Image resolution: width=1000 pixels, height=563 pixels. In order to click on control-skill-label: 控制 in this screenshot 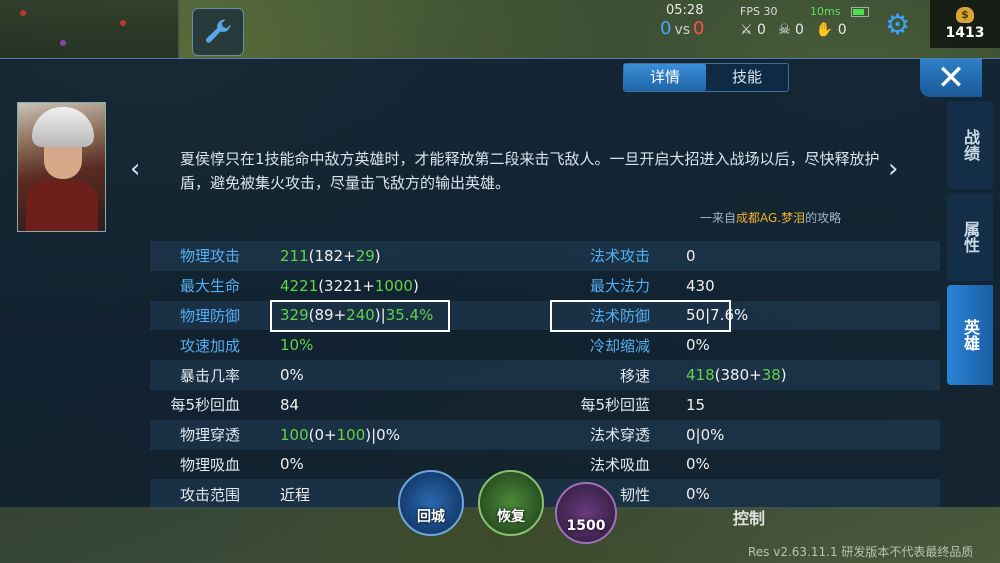, I will do `click(749, 517)`.